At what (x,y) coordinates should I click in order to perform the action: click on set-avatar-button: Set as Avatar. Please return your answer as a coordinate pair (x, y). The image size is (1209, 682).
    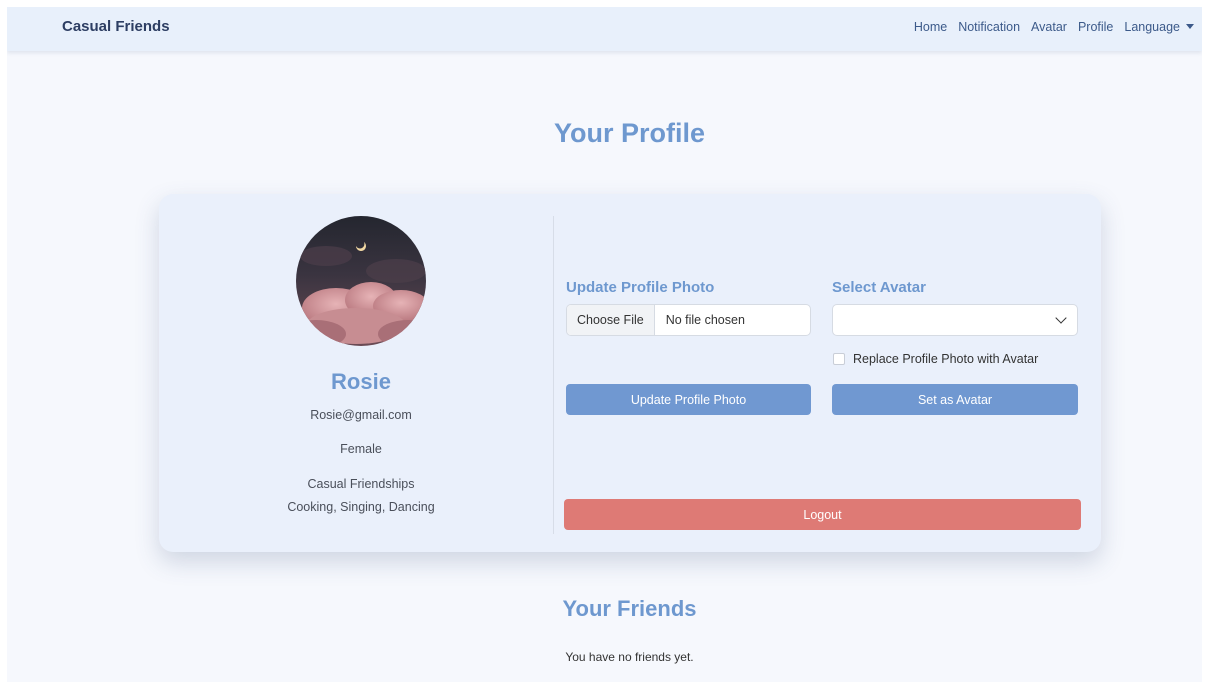
    Looking at the image, I should click on (955, 399).